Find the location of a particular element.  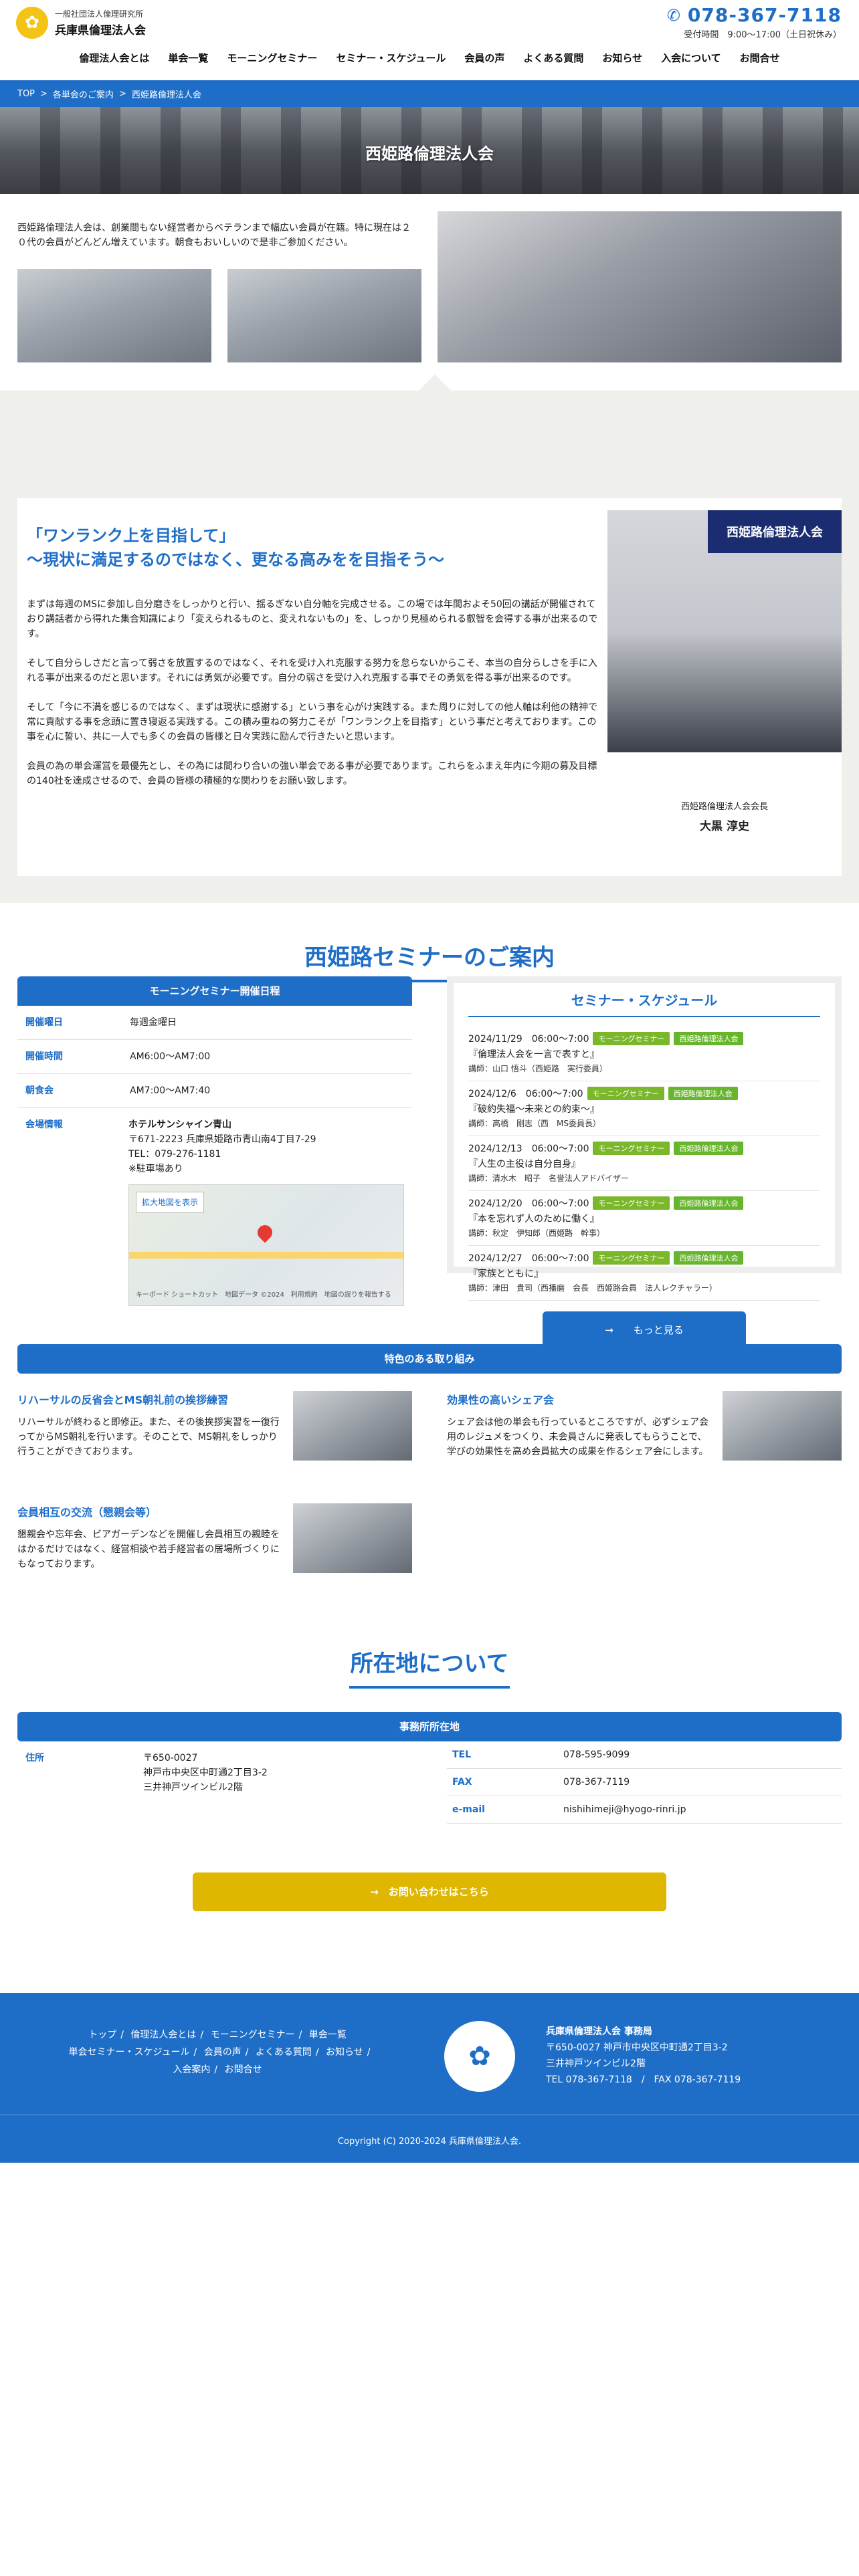

nav-chapters: 単会一覧 is located at coordinates (188, 58).